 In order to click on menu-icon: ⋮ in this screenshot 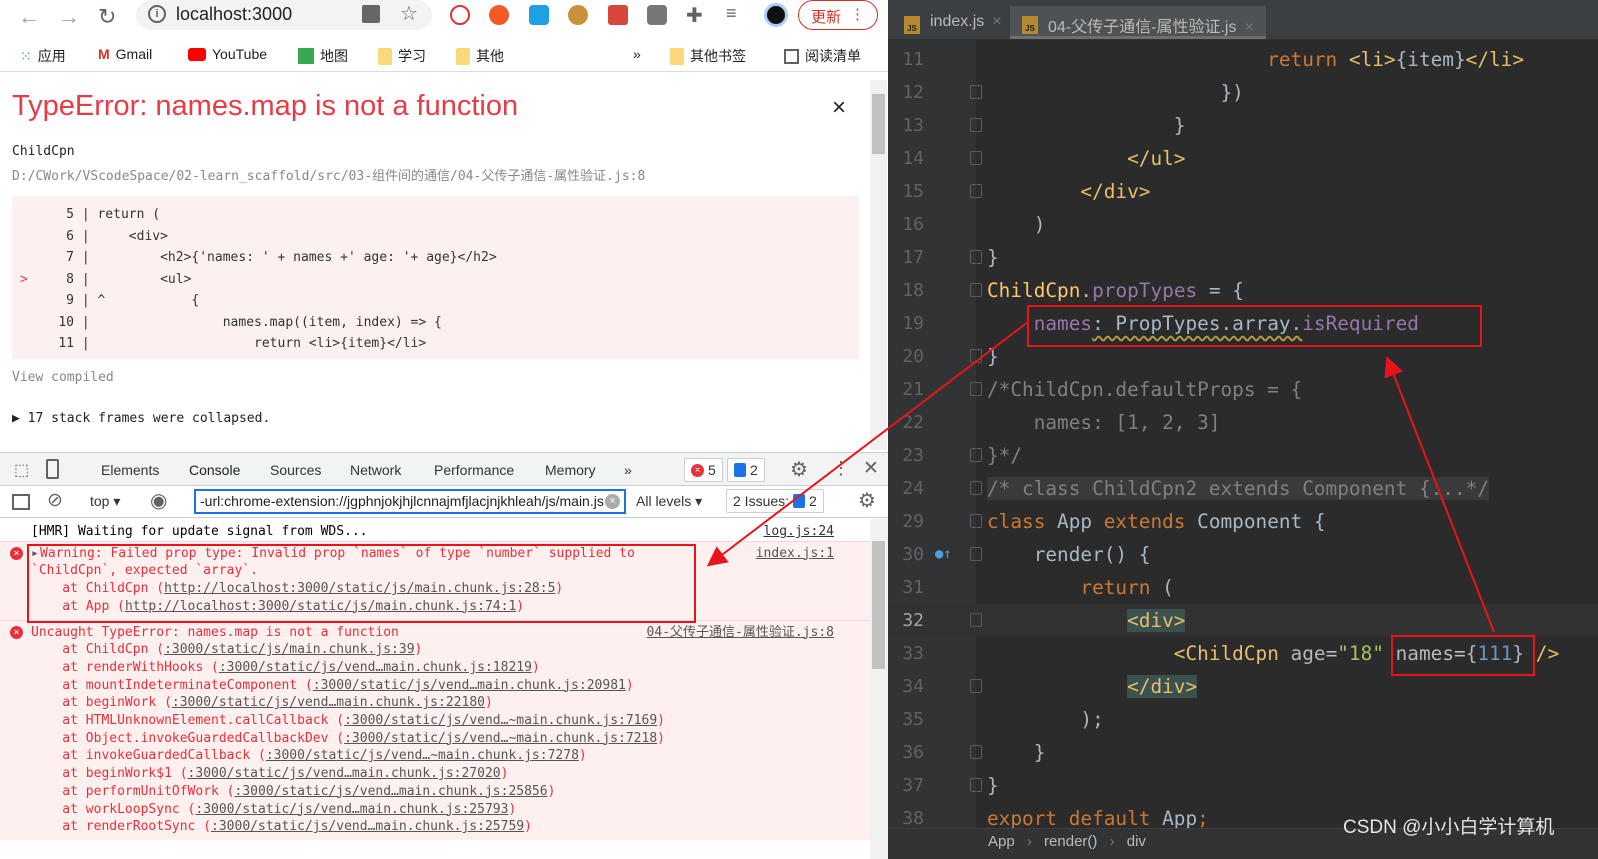, I will do `click(857, 14)`.